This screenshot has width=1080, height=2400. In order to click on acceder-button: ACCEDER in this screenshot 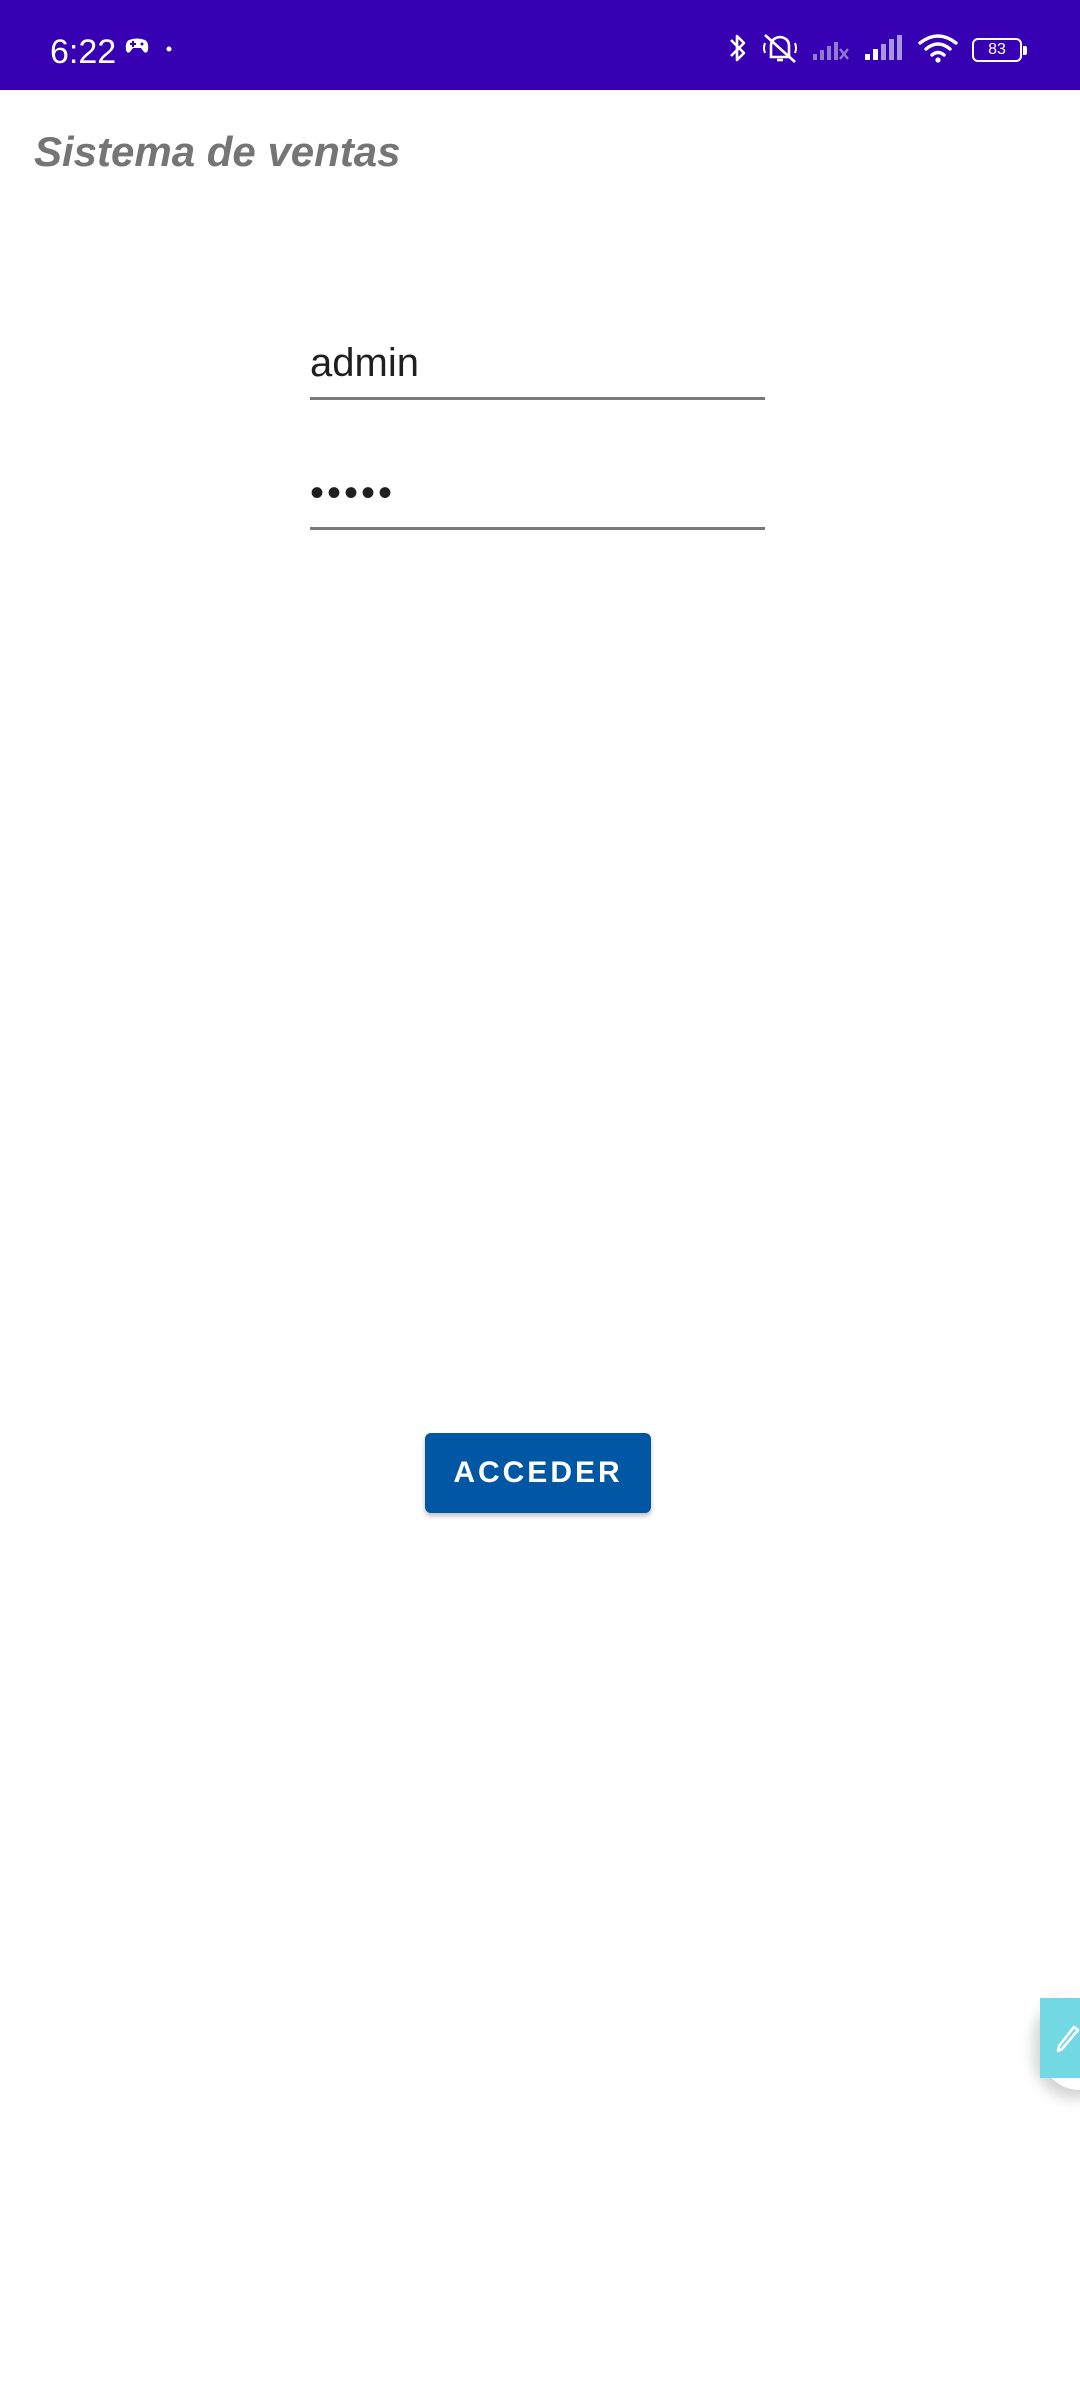, I will do `click(538, 1473)`.